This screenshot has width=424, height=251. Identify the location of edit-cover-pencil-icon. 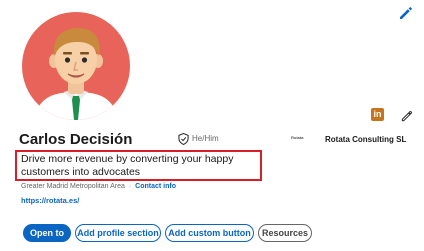
(406, 13).